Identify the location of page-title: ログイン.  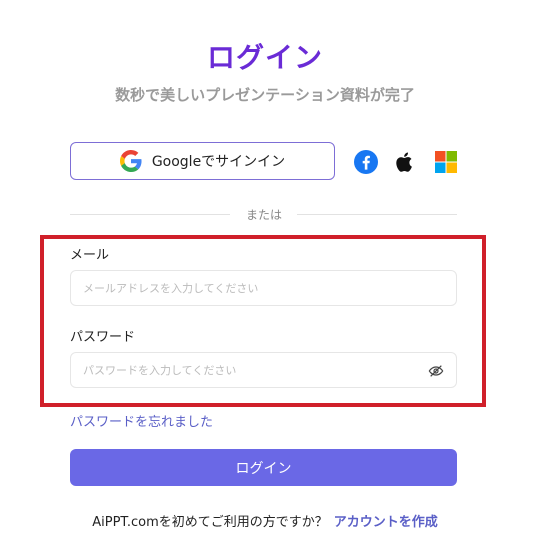
(264, 57).